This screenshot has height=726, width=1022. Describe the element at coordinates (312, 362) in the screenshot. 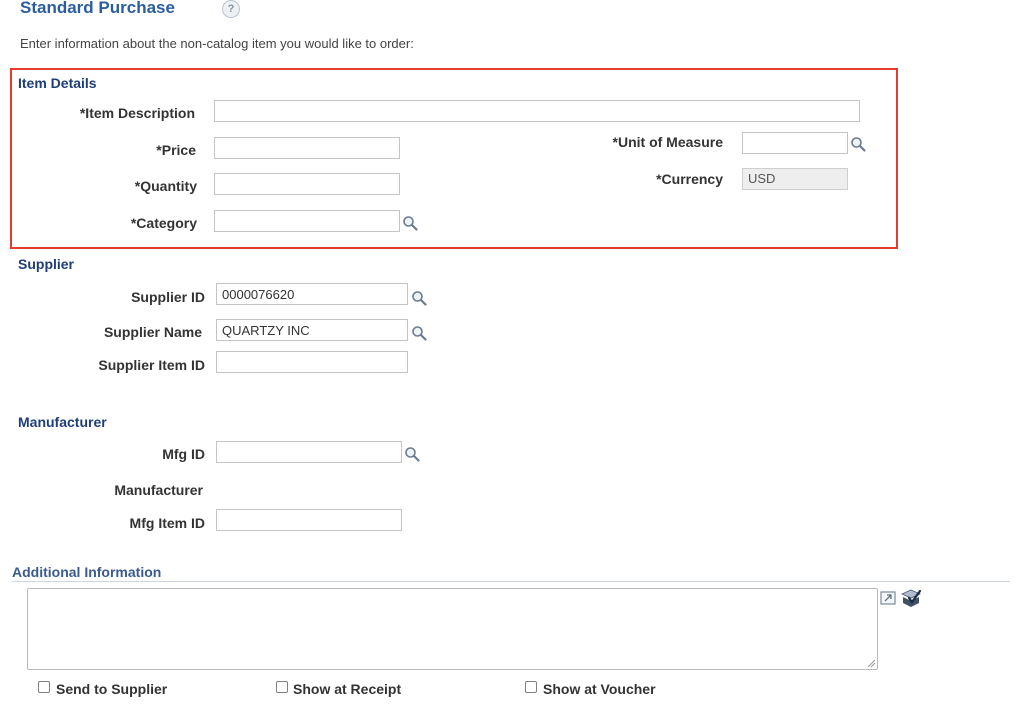

I see `supplier-item-id-input` at that location.